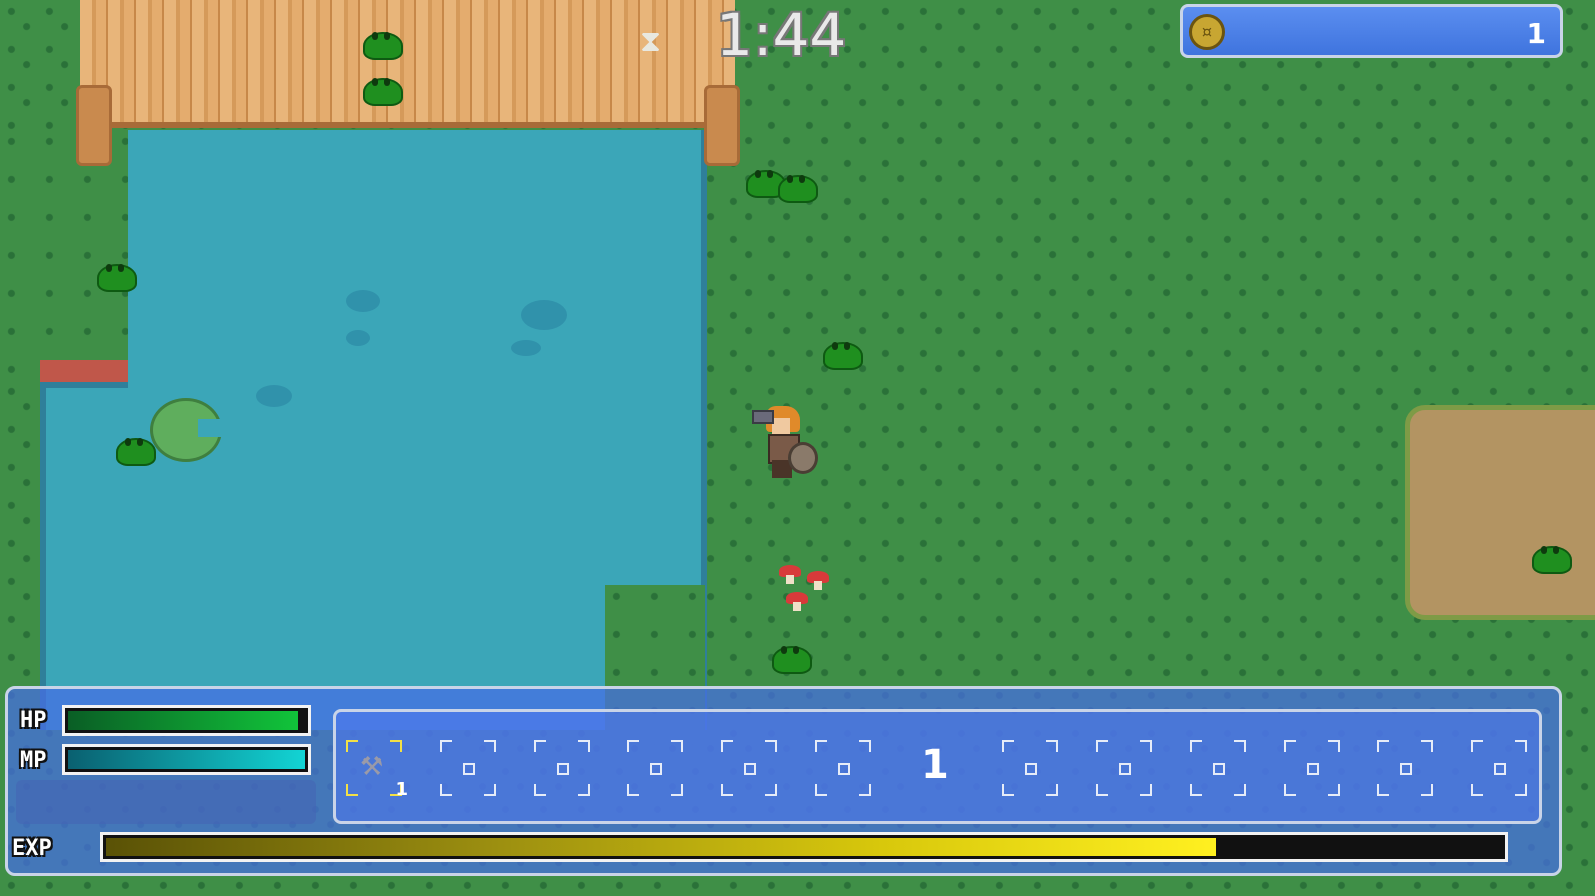 The height and width of the screenshot is (896, 1595). What do you see at coordinates (407, 64) in the screenshot?
I see `wooden-dock` at bounding box center [407, 64].